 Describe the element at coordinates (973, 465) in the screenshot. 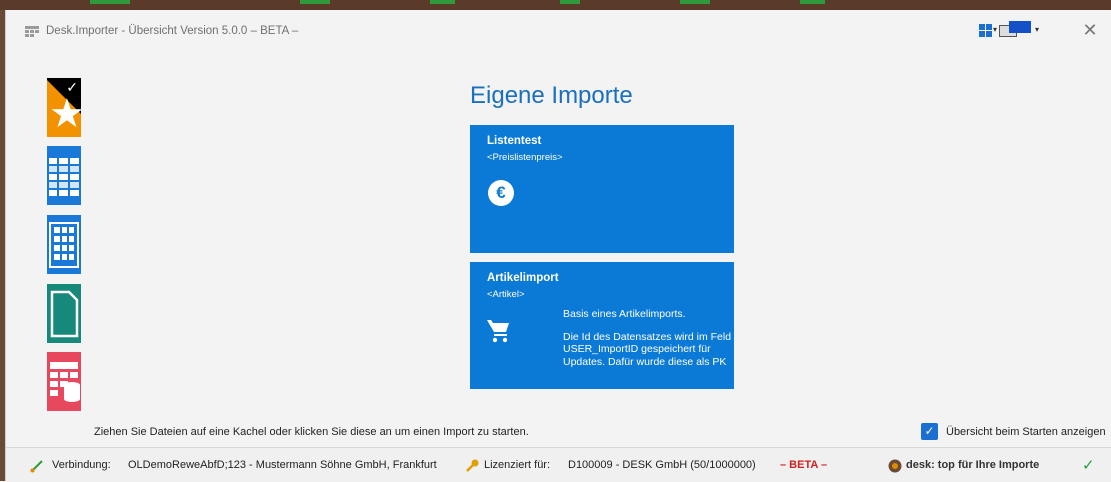

I see `brand-slogan: desk: top für Ihre Importe` at that location.